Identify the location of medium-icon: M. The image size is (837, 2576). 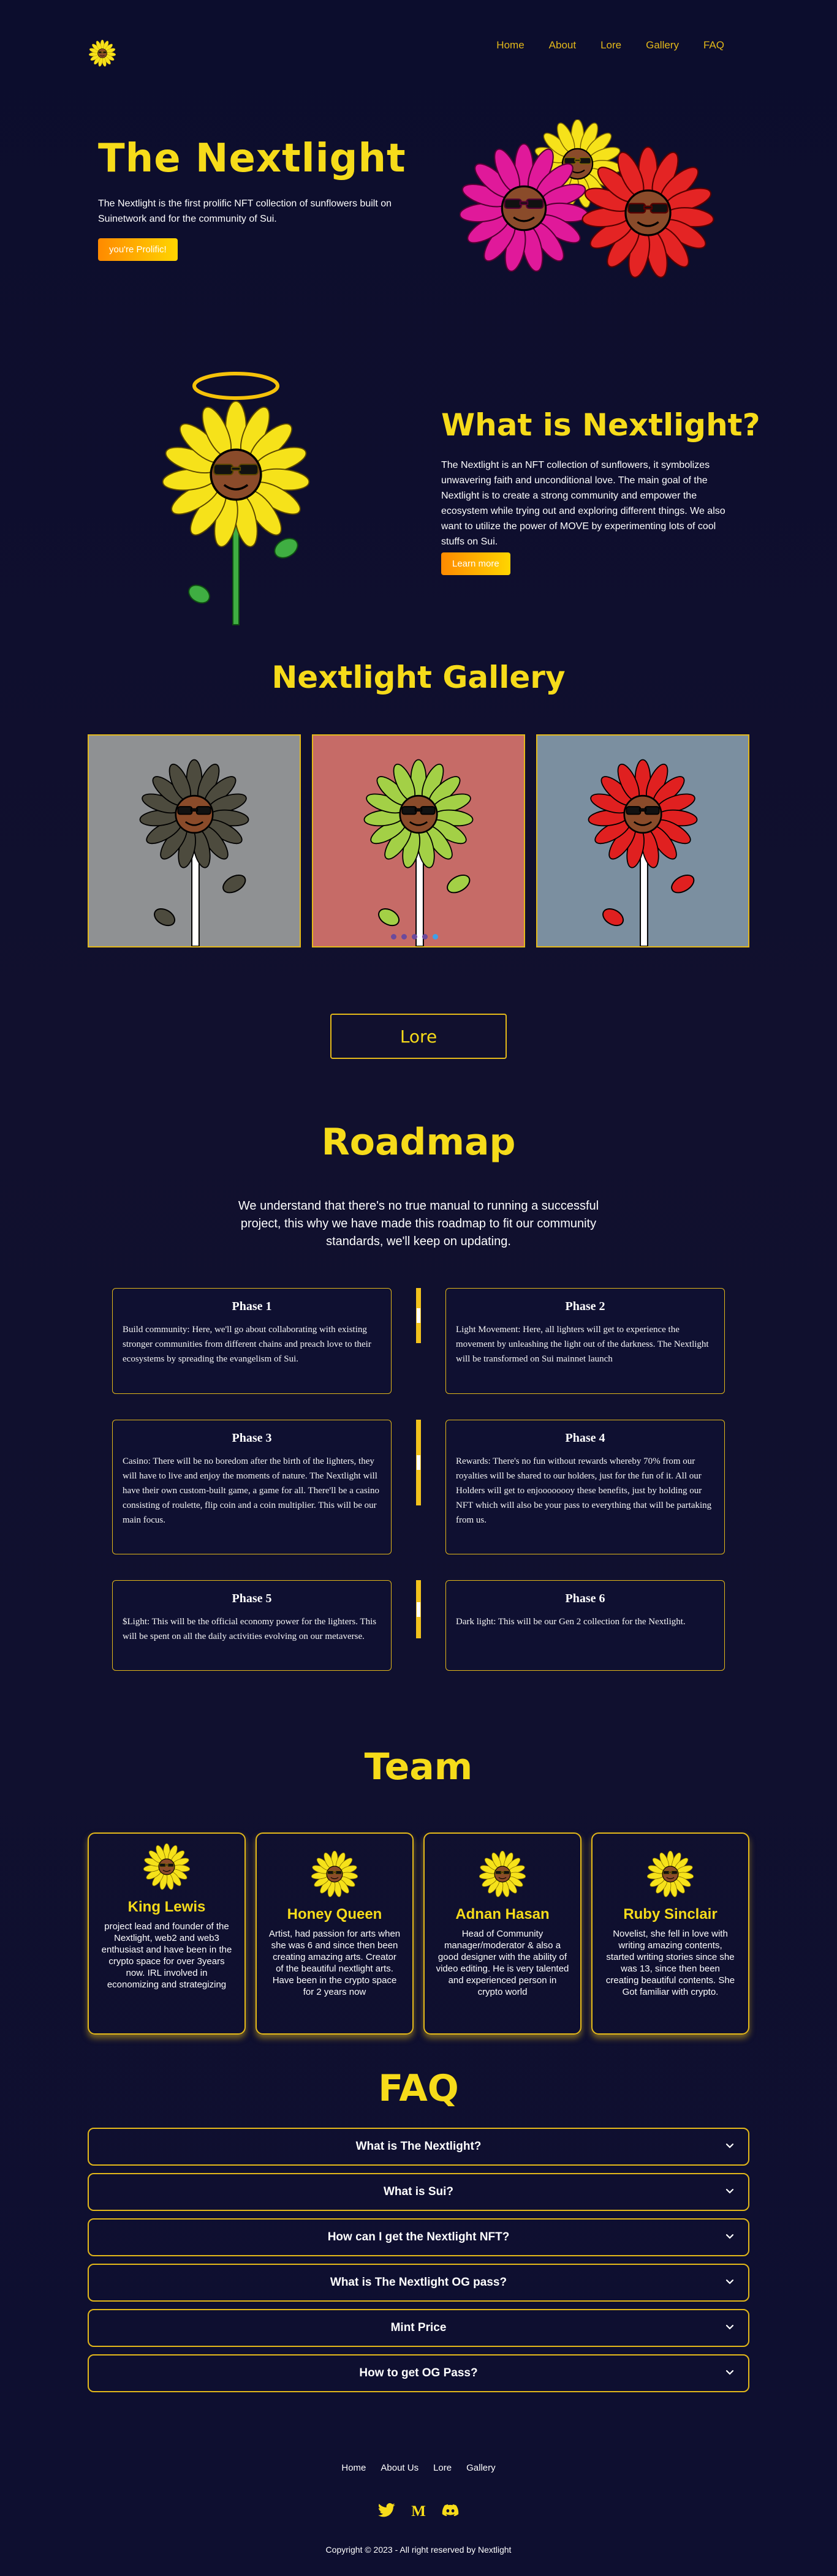
(418, 2510).